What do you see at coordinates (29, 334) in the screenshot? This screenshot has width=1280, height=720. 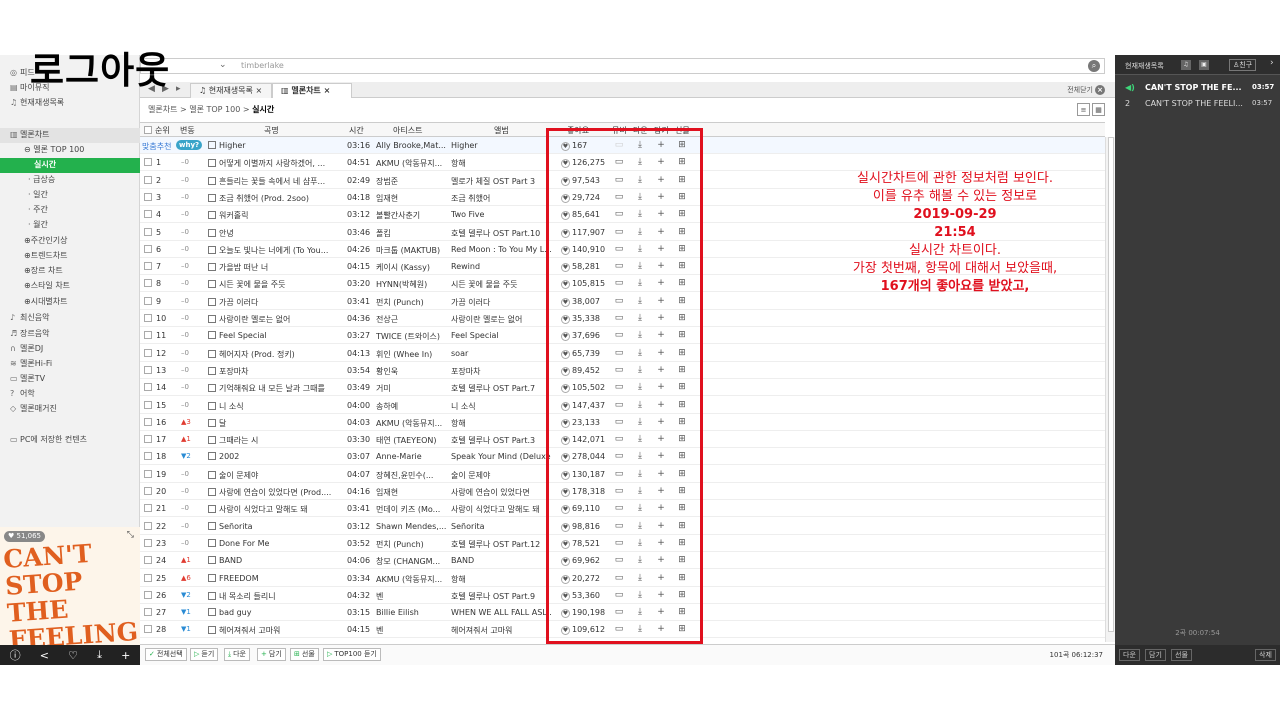 I see `sidebar-item-genre: ♬ 장르음악` at bounding box center [29, 334].